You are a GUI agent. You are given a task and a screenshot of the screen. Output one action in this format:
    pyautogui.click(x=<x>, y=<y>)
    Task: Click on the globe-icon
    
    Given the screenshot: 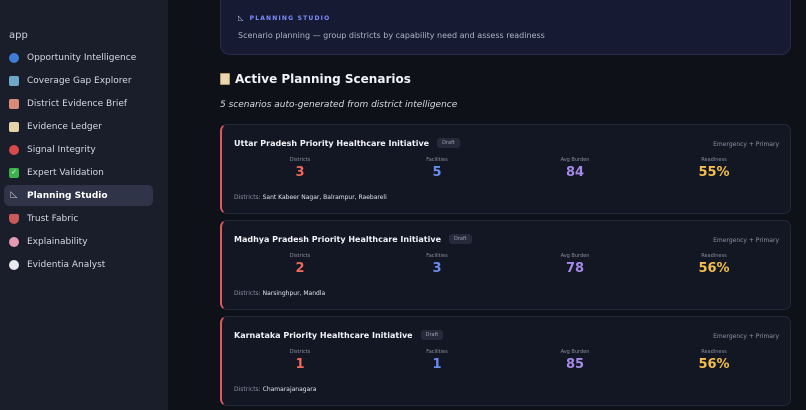 What is the action you would take?
    pyautogui.click(x=14, y=57)
    